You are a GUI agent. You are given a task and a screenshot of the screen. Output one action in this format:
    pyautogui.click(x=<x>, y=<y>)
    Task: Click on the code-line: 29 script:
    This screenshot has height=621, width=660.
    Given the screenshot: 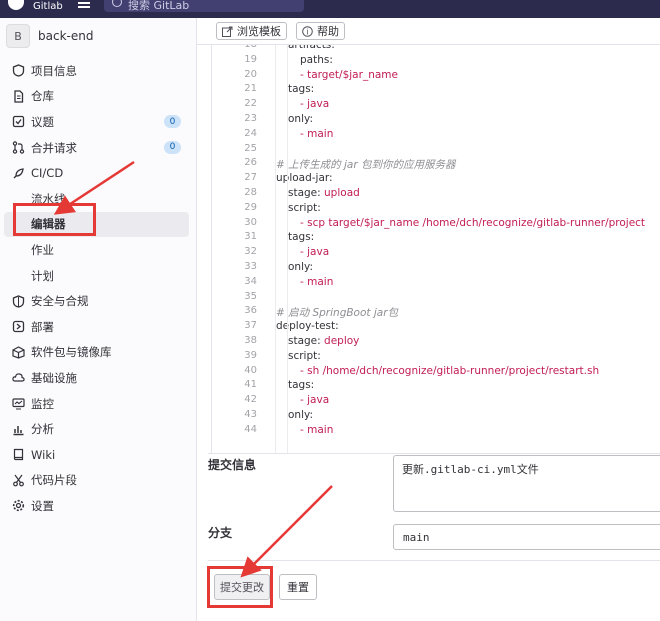 What is the action you would take?
    pyautogui.click(x=436, y=208)
    